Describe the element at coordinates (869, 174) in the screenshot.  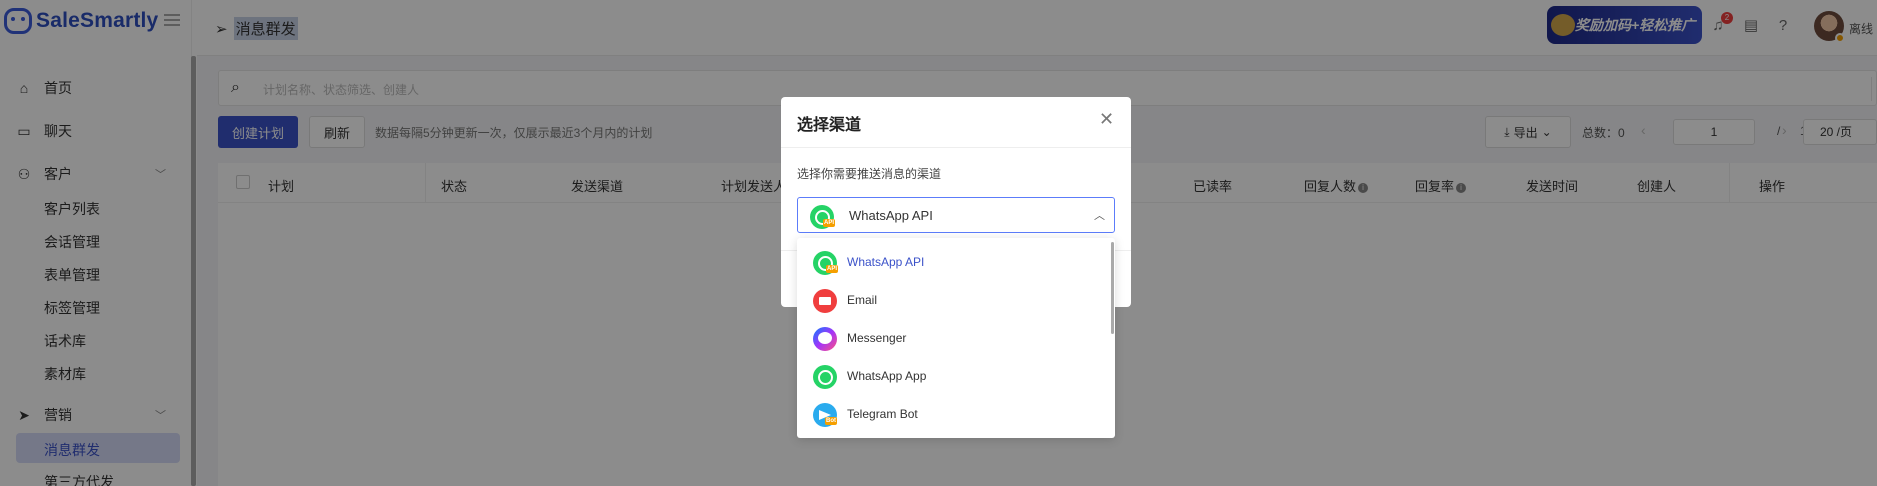
I see `channel-label: 选择你需要推送消息的渠道` at that location.